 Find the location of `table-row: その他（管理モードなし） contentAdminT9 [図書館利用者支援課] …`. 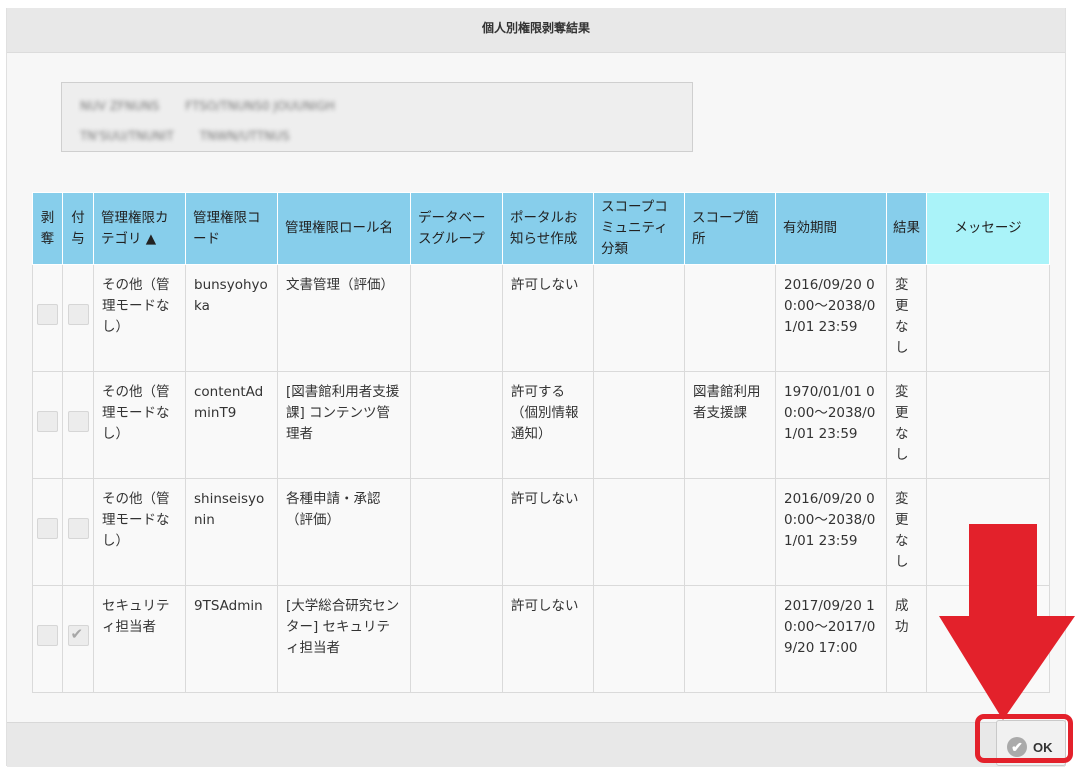

table-row: その他（管理モードなし） contentAdminT9 [図書館利用者支援課] … is located at coordinates (541, 425).